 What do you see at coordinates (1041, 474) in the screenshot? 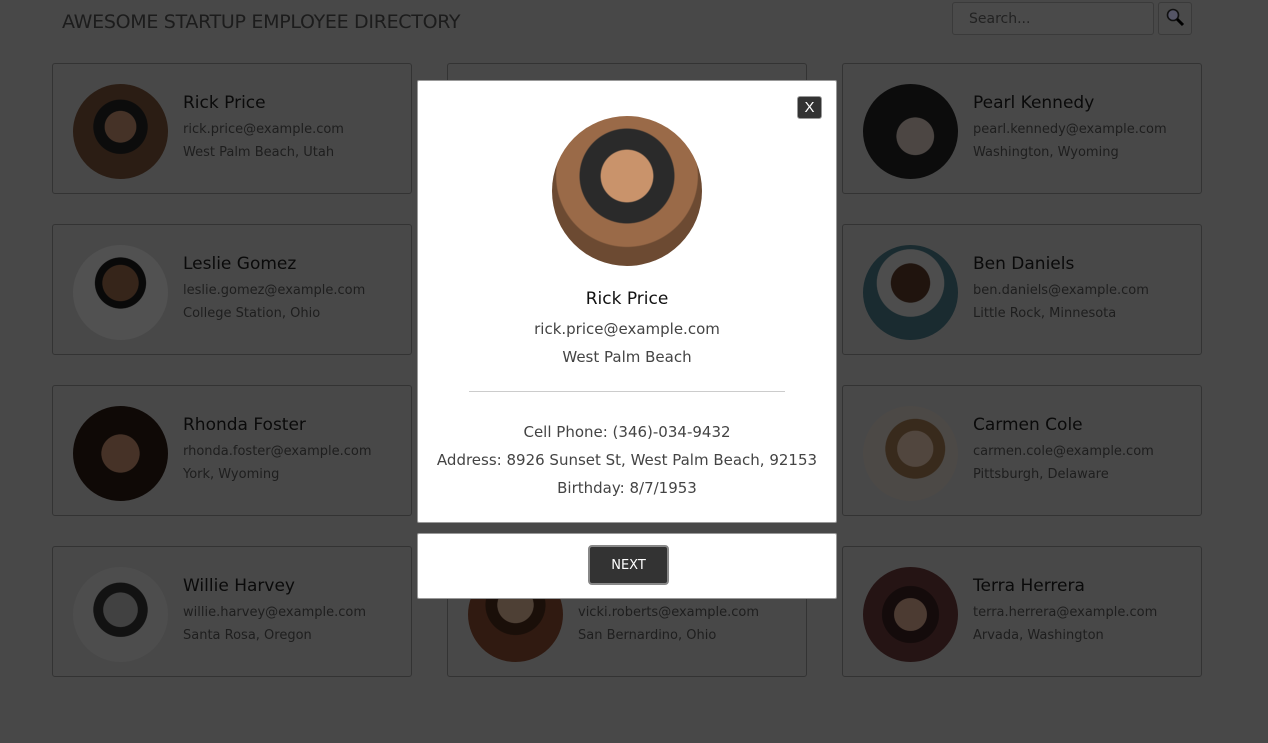
I see `employee-location: Pittsburgh, Delaware` at bounding box center [1041, 474].